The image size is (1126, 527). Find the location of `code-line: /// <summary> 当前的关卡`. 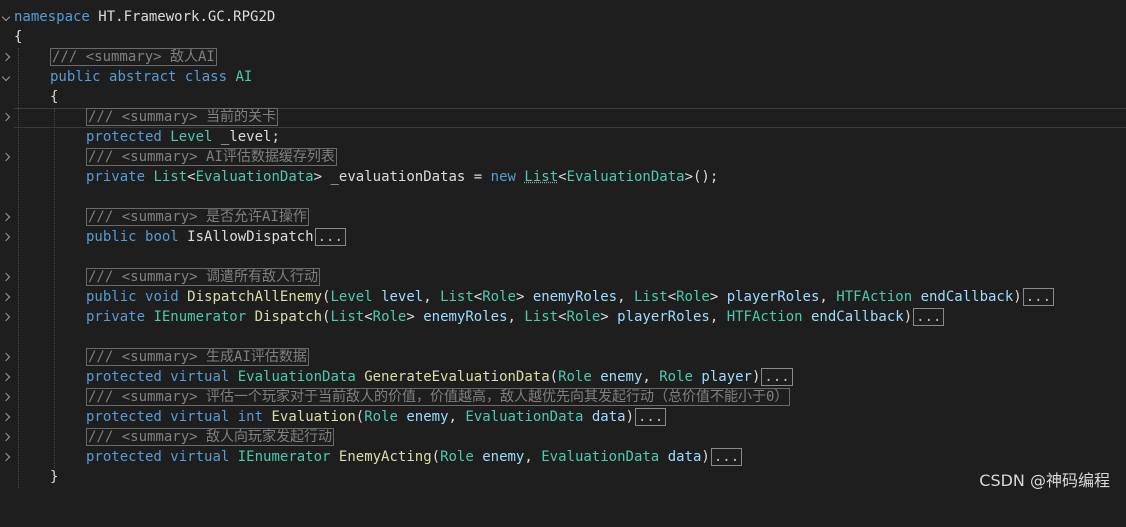

code-line: /// <summary> 当前的关卡 is located at coordinates (563, 117).